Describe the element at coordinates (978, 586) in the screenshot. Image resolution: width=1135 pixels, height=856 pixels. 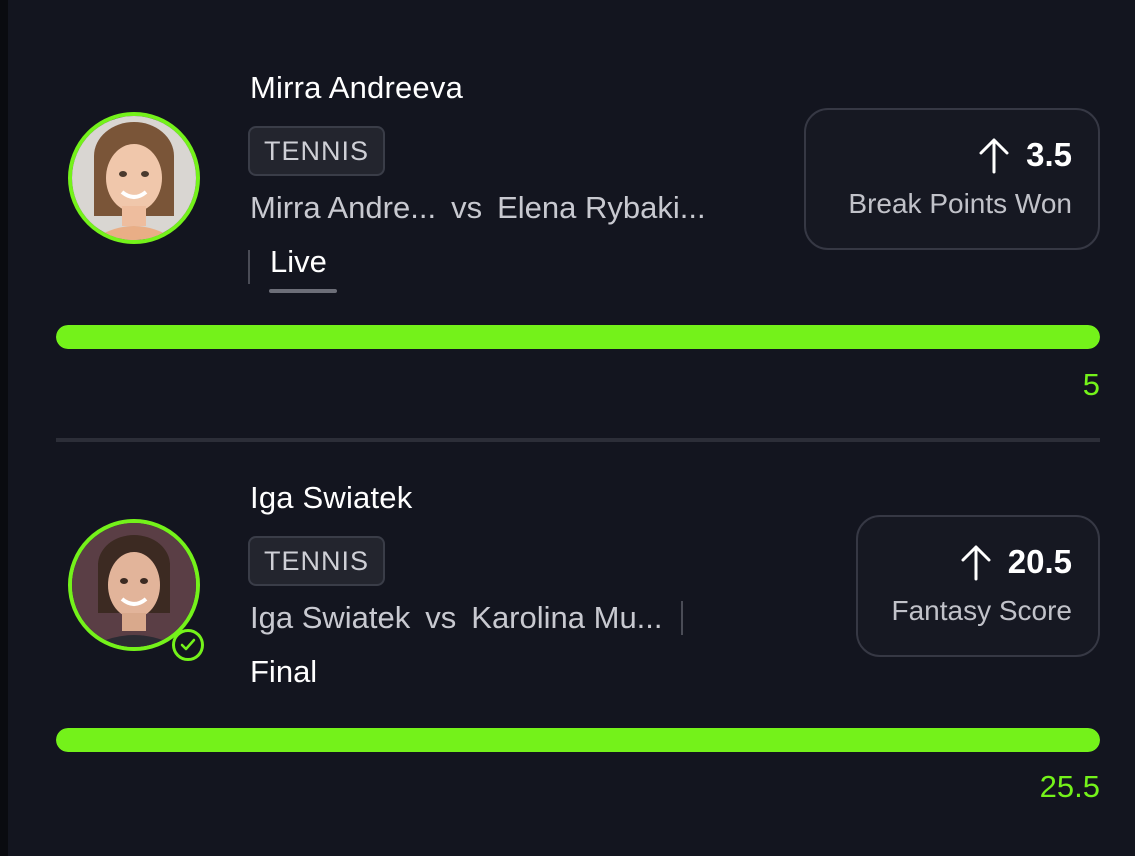
I see `projection-box: 20.5 Fantasy Score` at that location.